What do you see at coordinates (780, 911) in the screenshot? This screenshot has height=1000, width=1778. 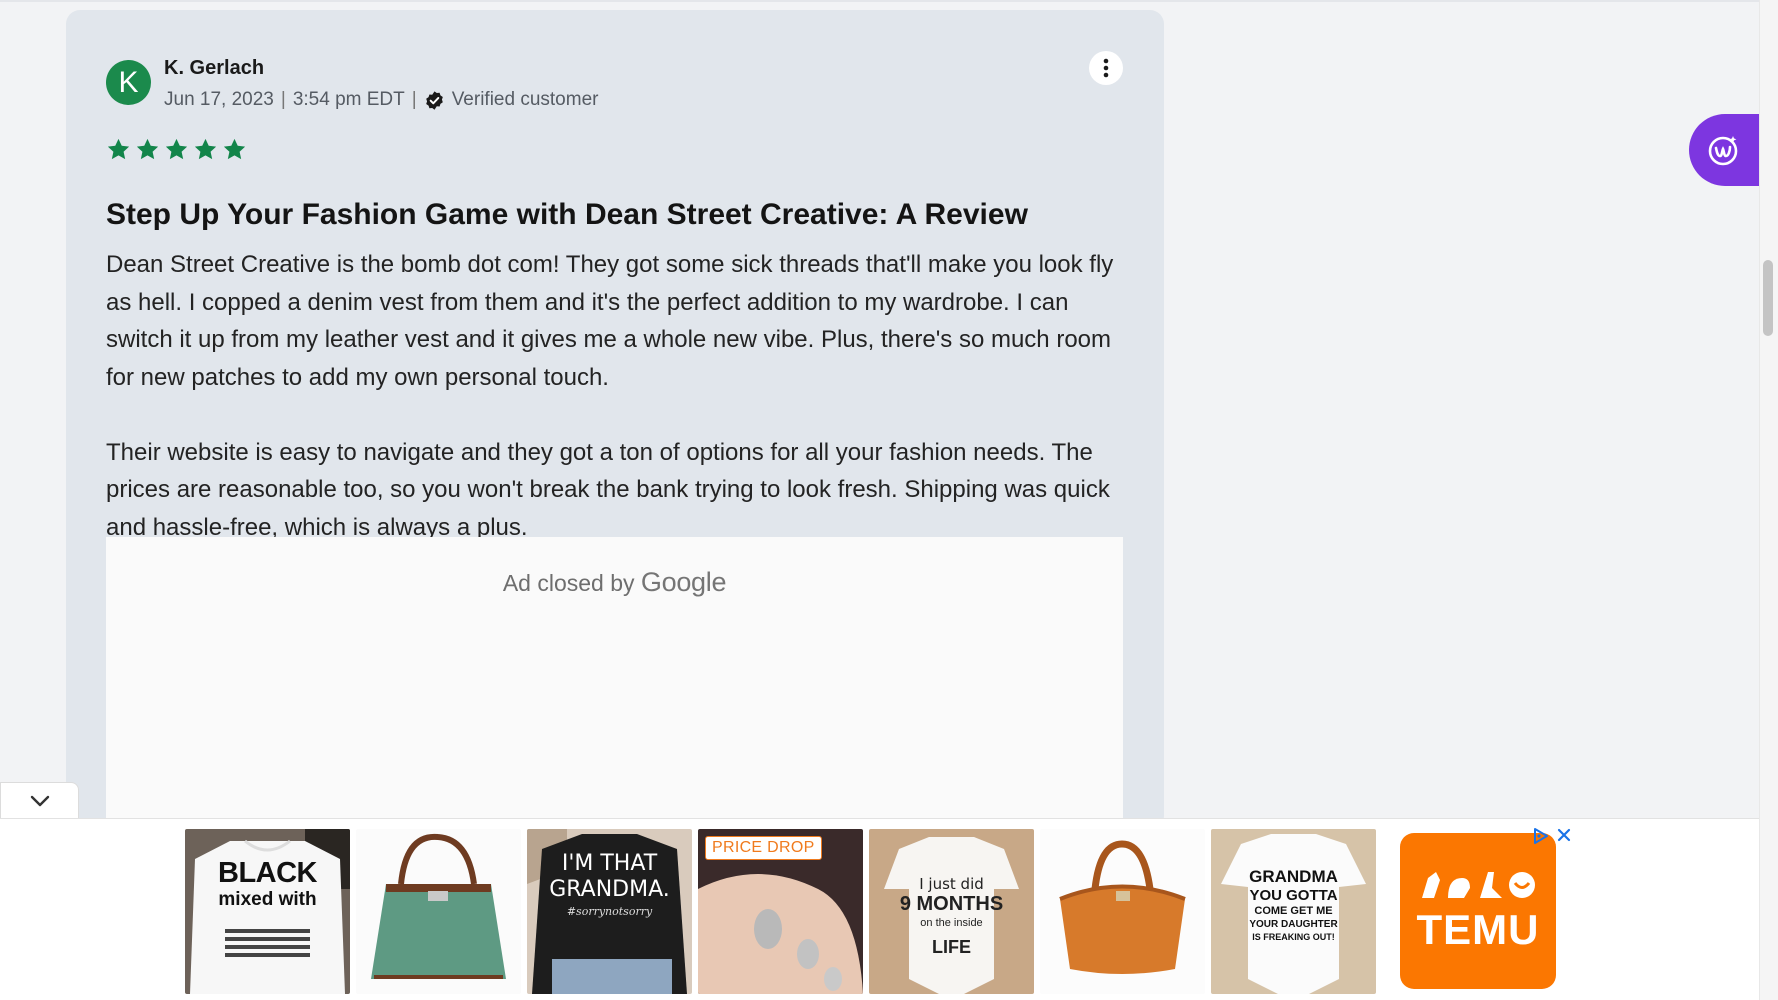 I see `ad-product-tile: PRICE DROP` at bounding box center [780, 911].